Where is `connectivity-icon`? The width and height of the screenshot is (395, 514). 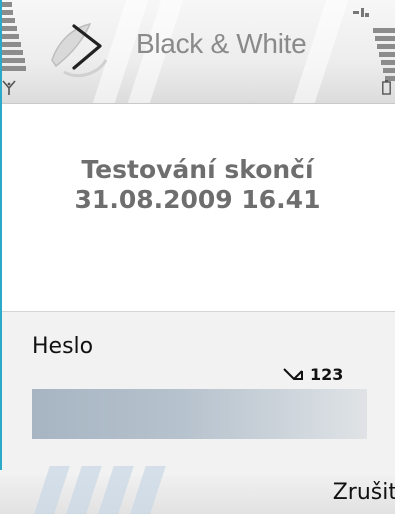
connectivity-icon is located at coordinates (361, 12).